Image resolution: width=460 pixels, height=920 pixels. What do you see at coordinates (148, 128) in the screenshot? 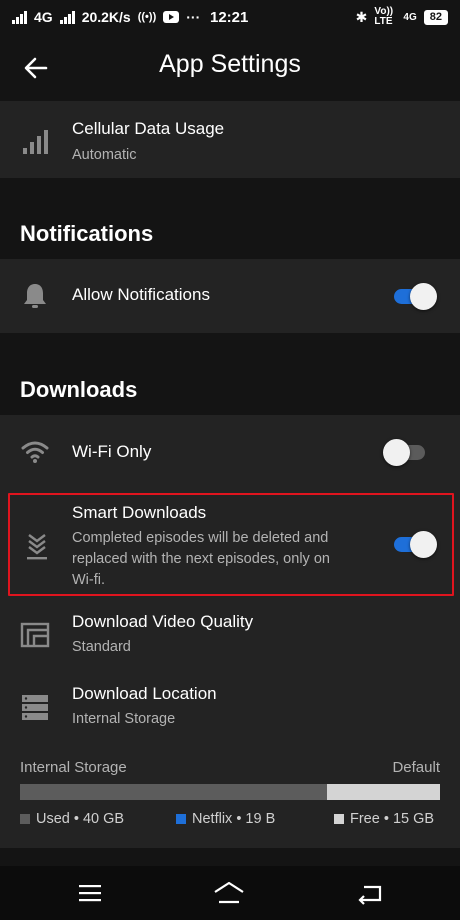
I see `cellular-title: Cellular Data Usage` at bounding box center [148, 128].